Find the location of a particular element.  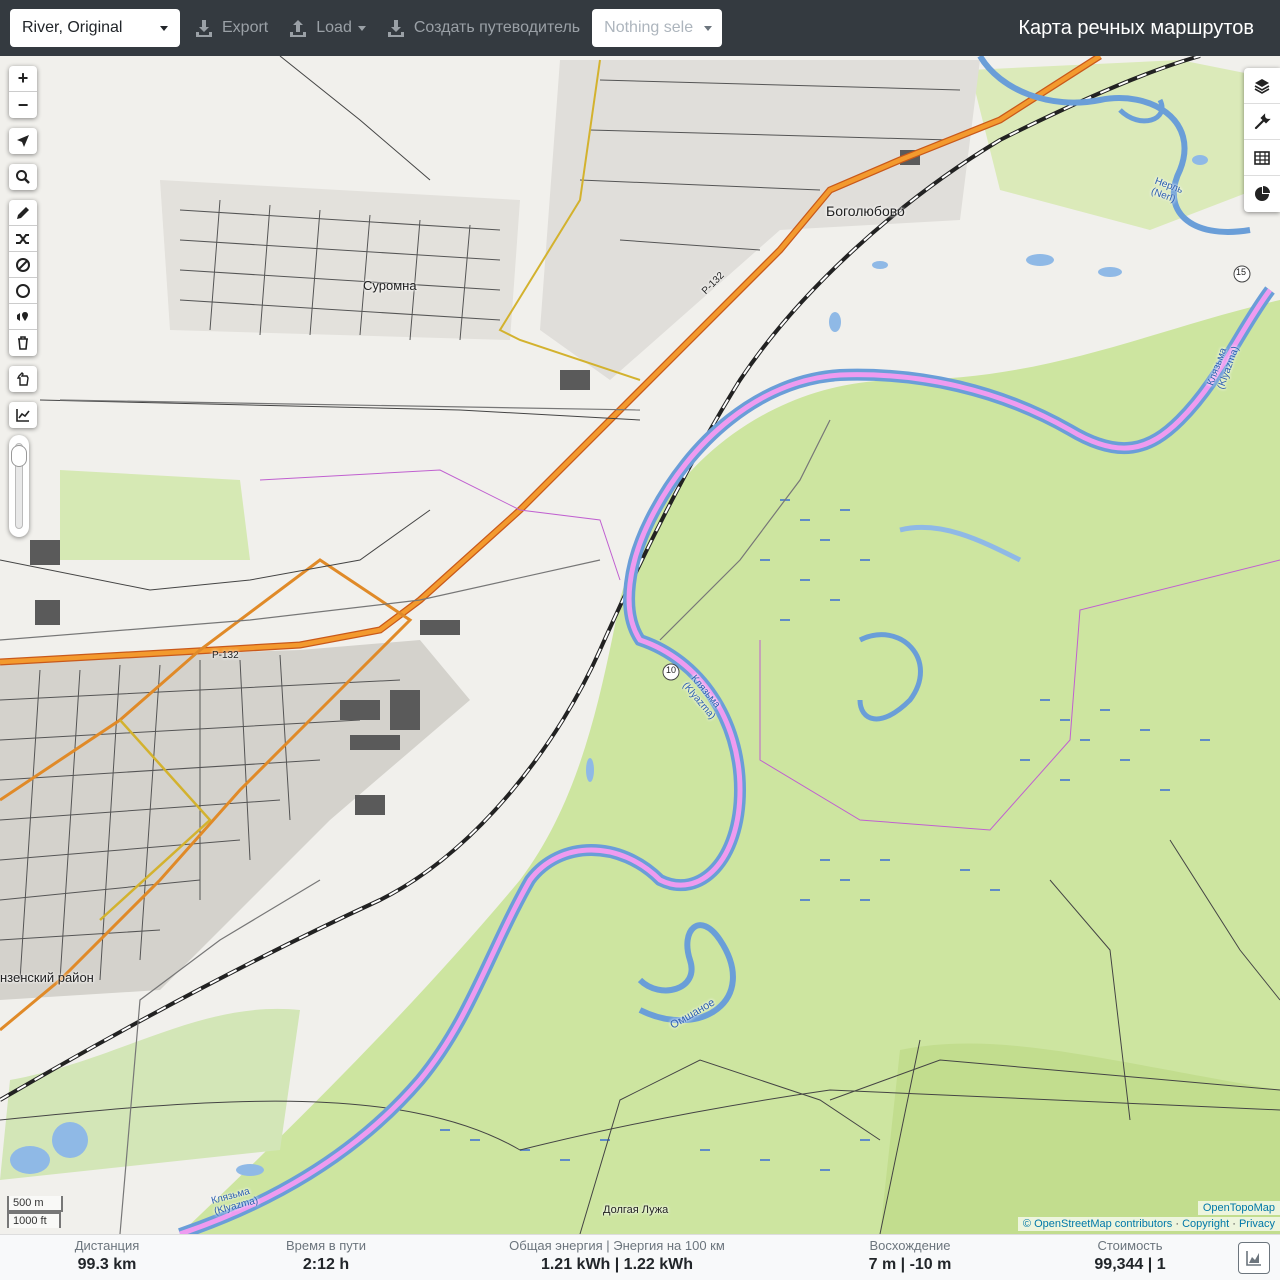

layers-button is located at coordinates (1262, 86).